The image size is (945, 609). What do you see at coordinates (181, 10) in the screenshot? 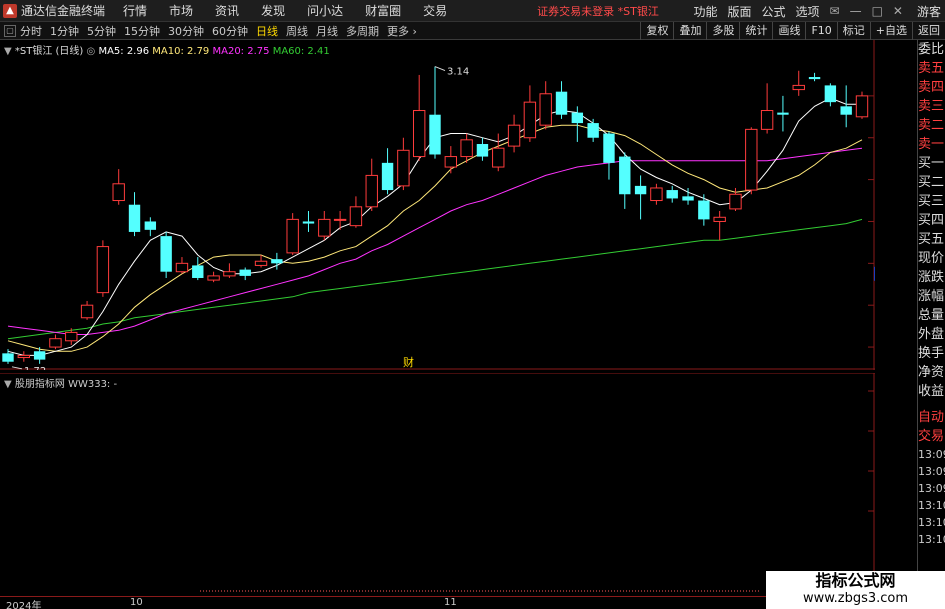
I see `menu-market: 市场` at bounding box center [181, 10].